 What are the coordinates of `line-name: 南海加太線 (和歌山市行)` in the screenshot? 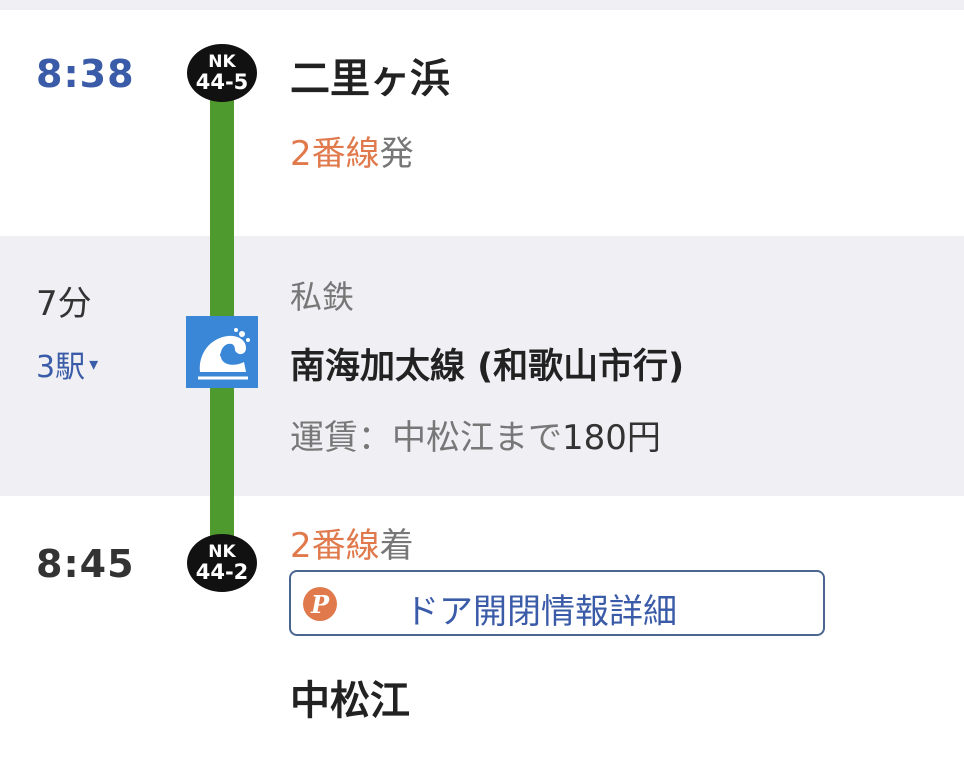 It's located at (487, 363).